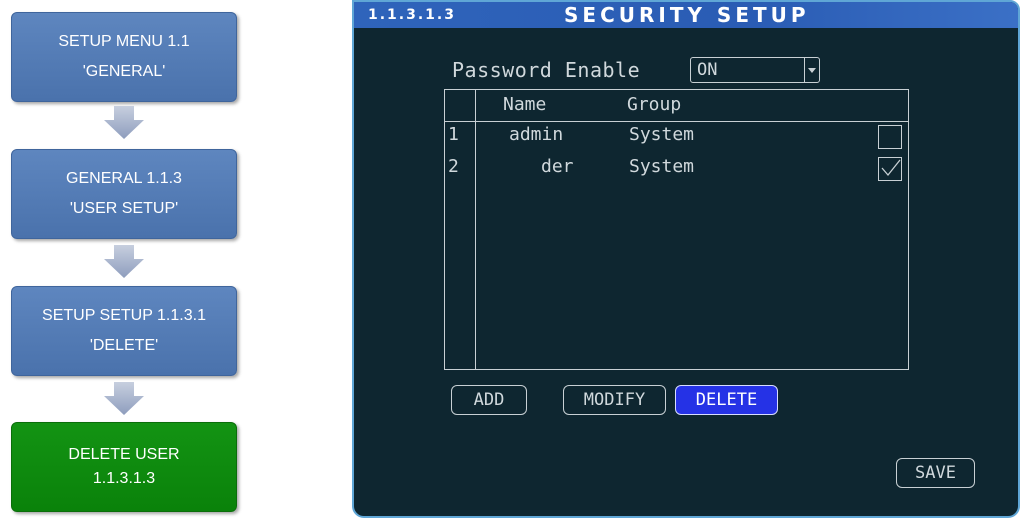 The height and width of the screenshot is (520, 1025). I want to click on row-checkbox-checked, so click(890, 169).